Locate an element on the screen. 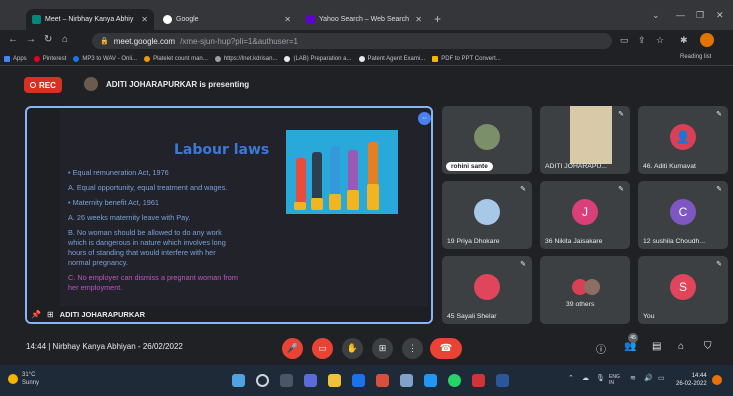 This screenshot has width=733, height=396. participant-name: rohini sante is located at coordinates (469, 166).